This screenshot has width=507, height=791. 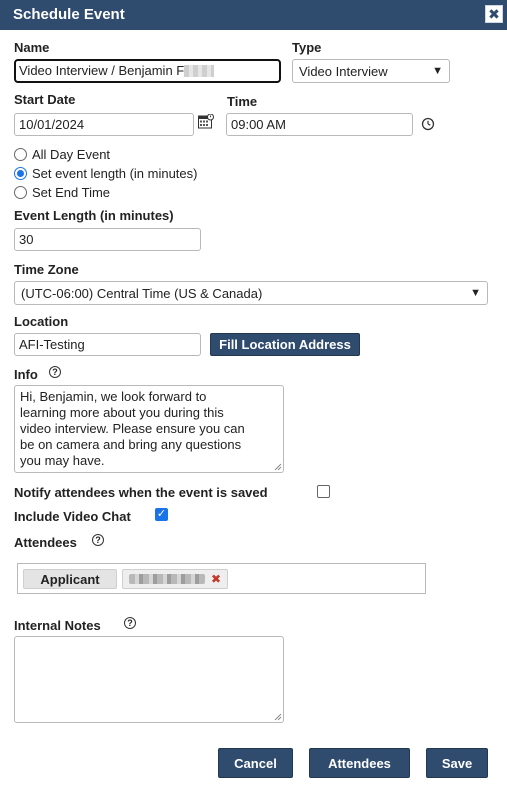 What do you see at coordinates (343, 71) in the screenshot?
I see `type-select-value: Video Interview` at bounding box center [343, 71].